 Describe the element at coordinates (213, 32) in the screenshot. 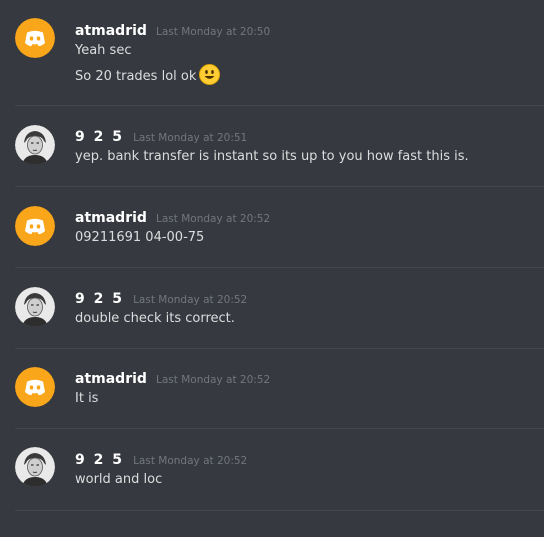

I see `timestamp: Last Monday at 20:50` at that location.